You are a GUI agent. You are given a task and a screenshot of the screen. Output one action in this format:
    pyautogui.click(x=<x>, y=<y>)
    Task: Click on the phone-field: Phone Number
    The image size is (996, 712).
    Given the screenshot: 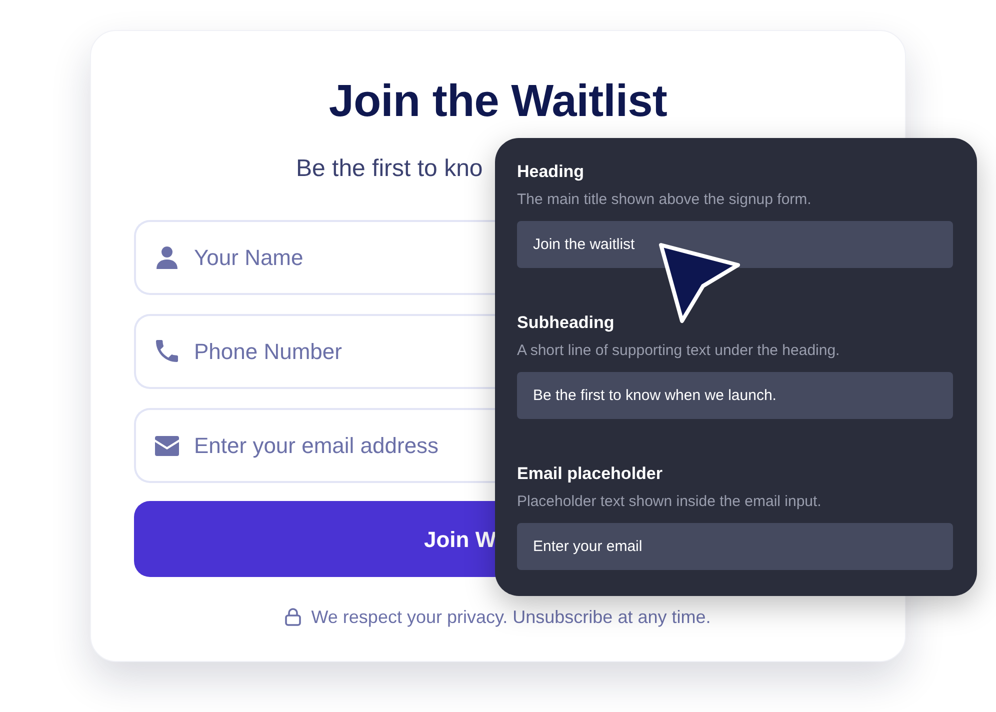 What is the action you would take?
    pyautogui.click(x=315, y=351)
    